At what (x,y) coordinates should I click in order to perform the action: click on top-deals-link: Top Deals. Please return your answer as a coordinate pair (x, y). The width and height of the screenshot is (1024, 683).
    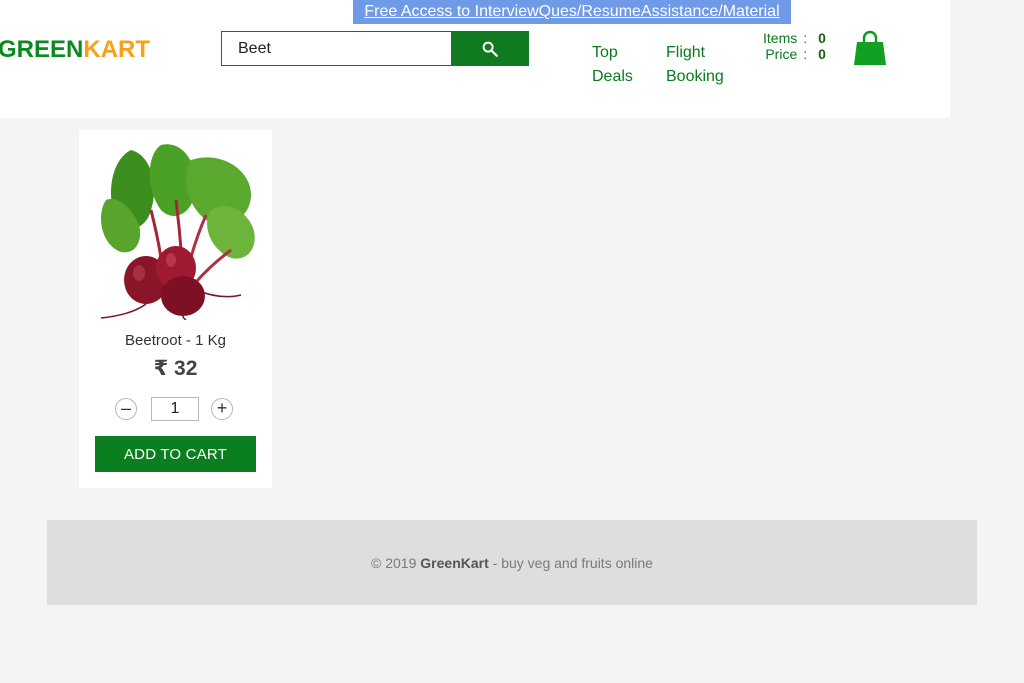
    Looking at the image, I should click on (622, 65).